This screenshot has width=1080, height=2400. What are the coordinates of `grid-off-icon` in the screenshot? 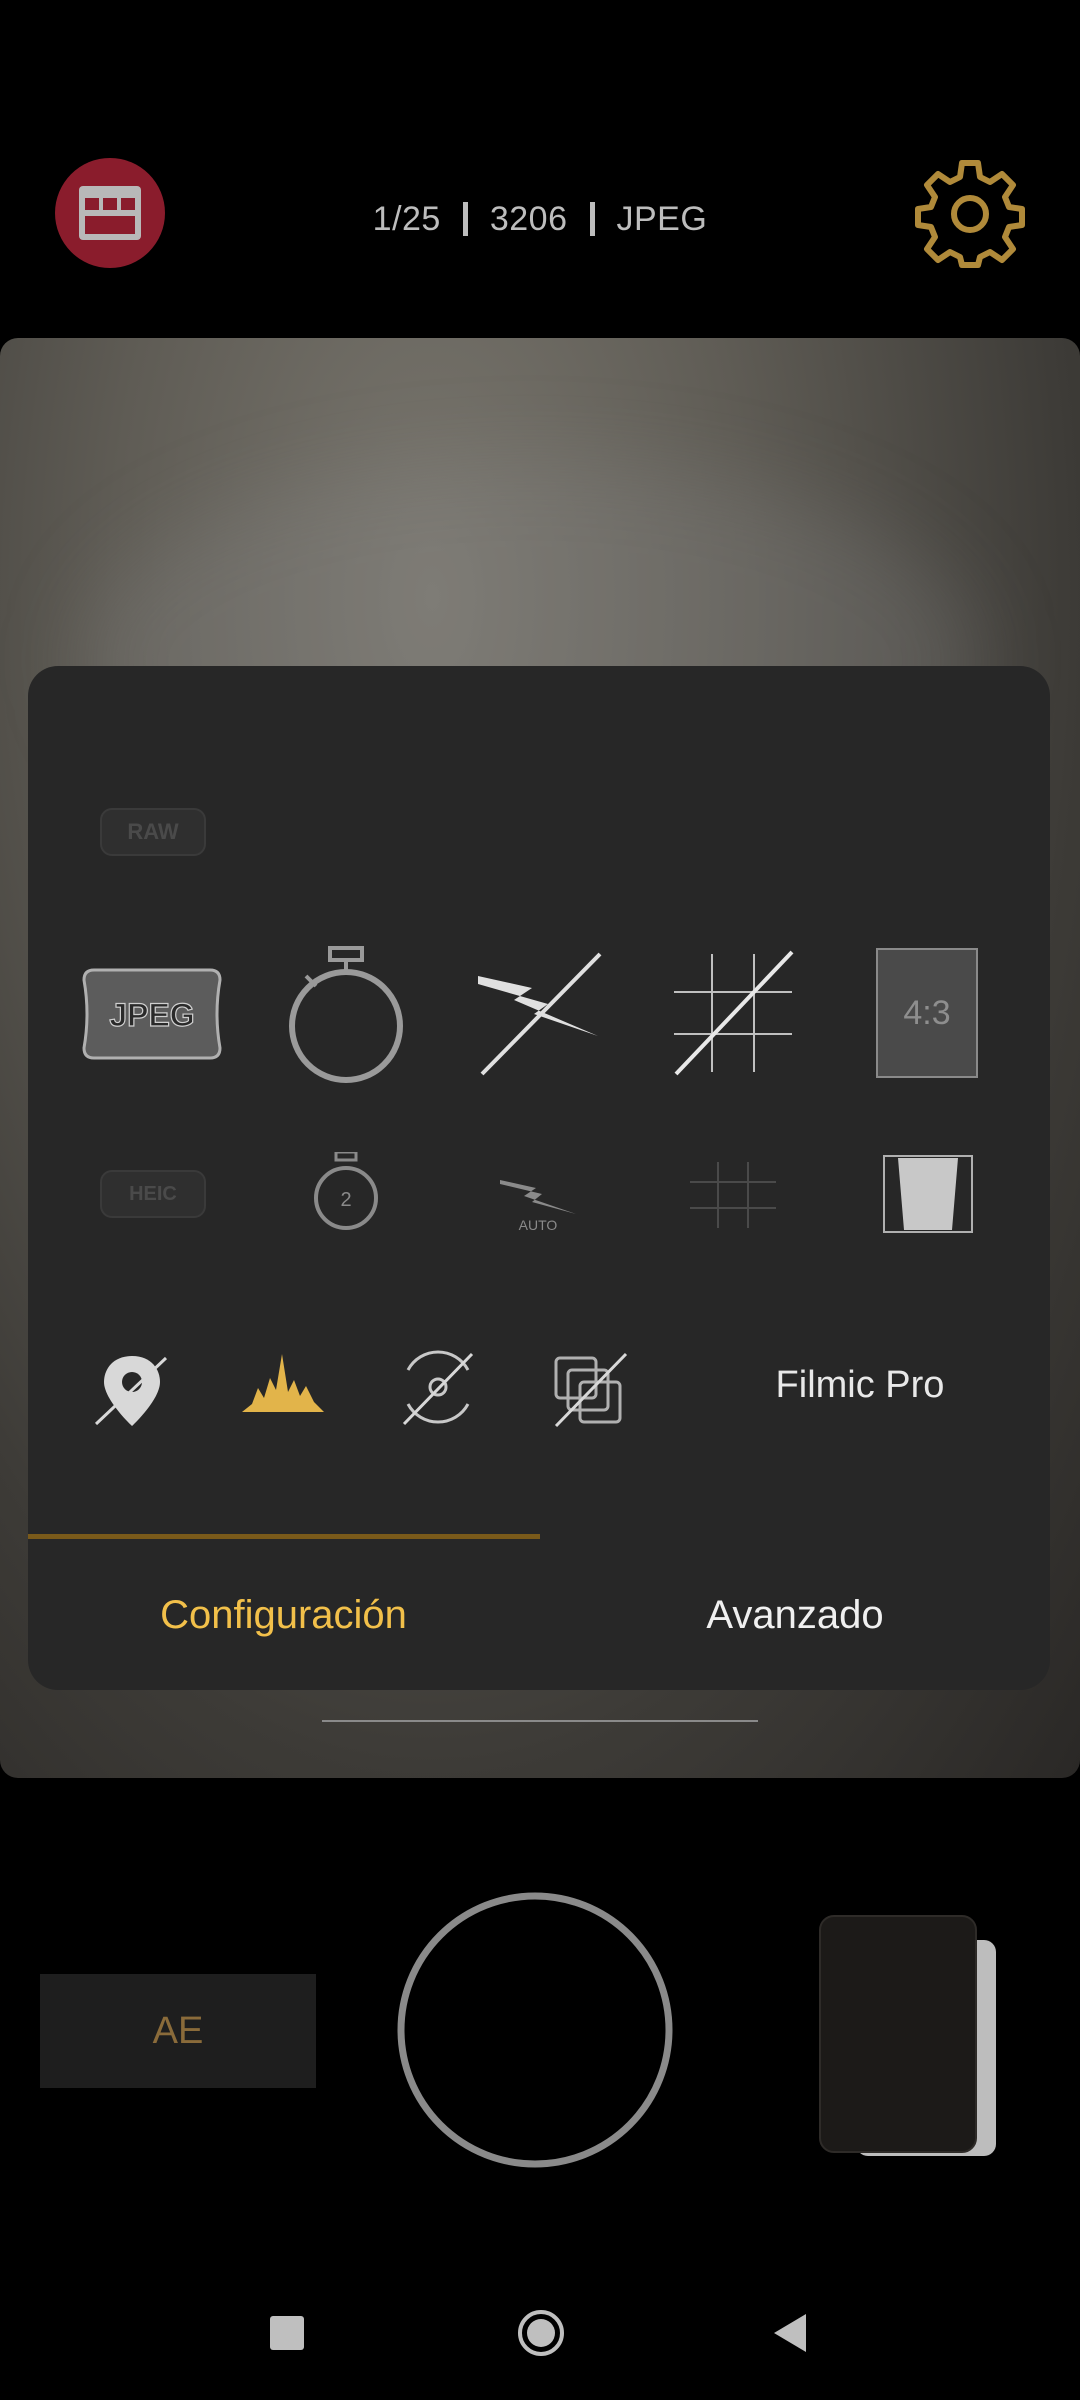 It's located at (733, 1013).